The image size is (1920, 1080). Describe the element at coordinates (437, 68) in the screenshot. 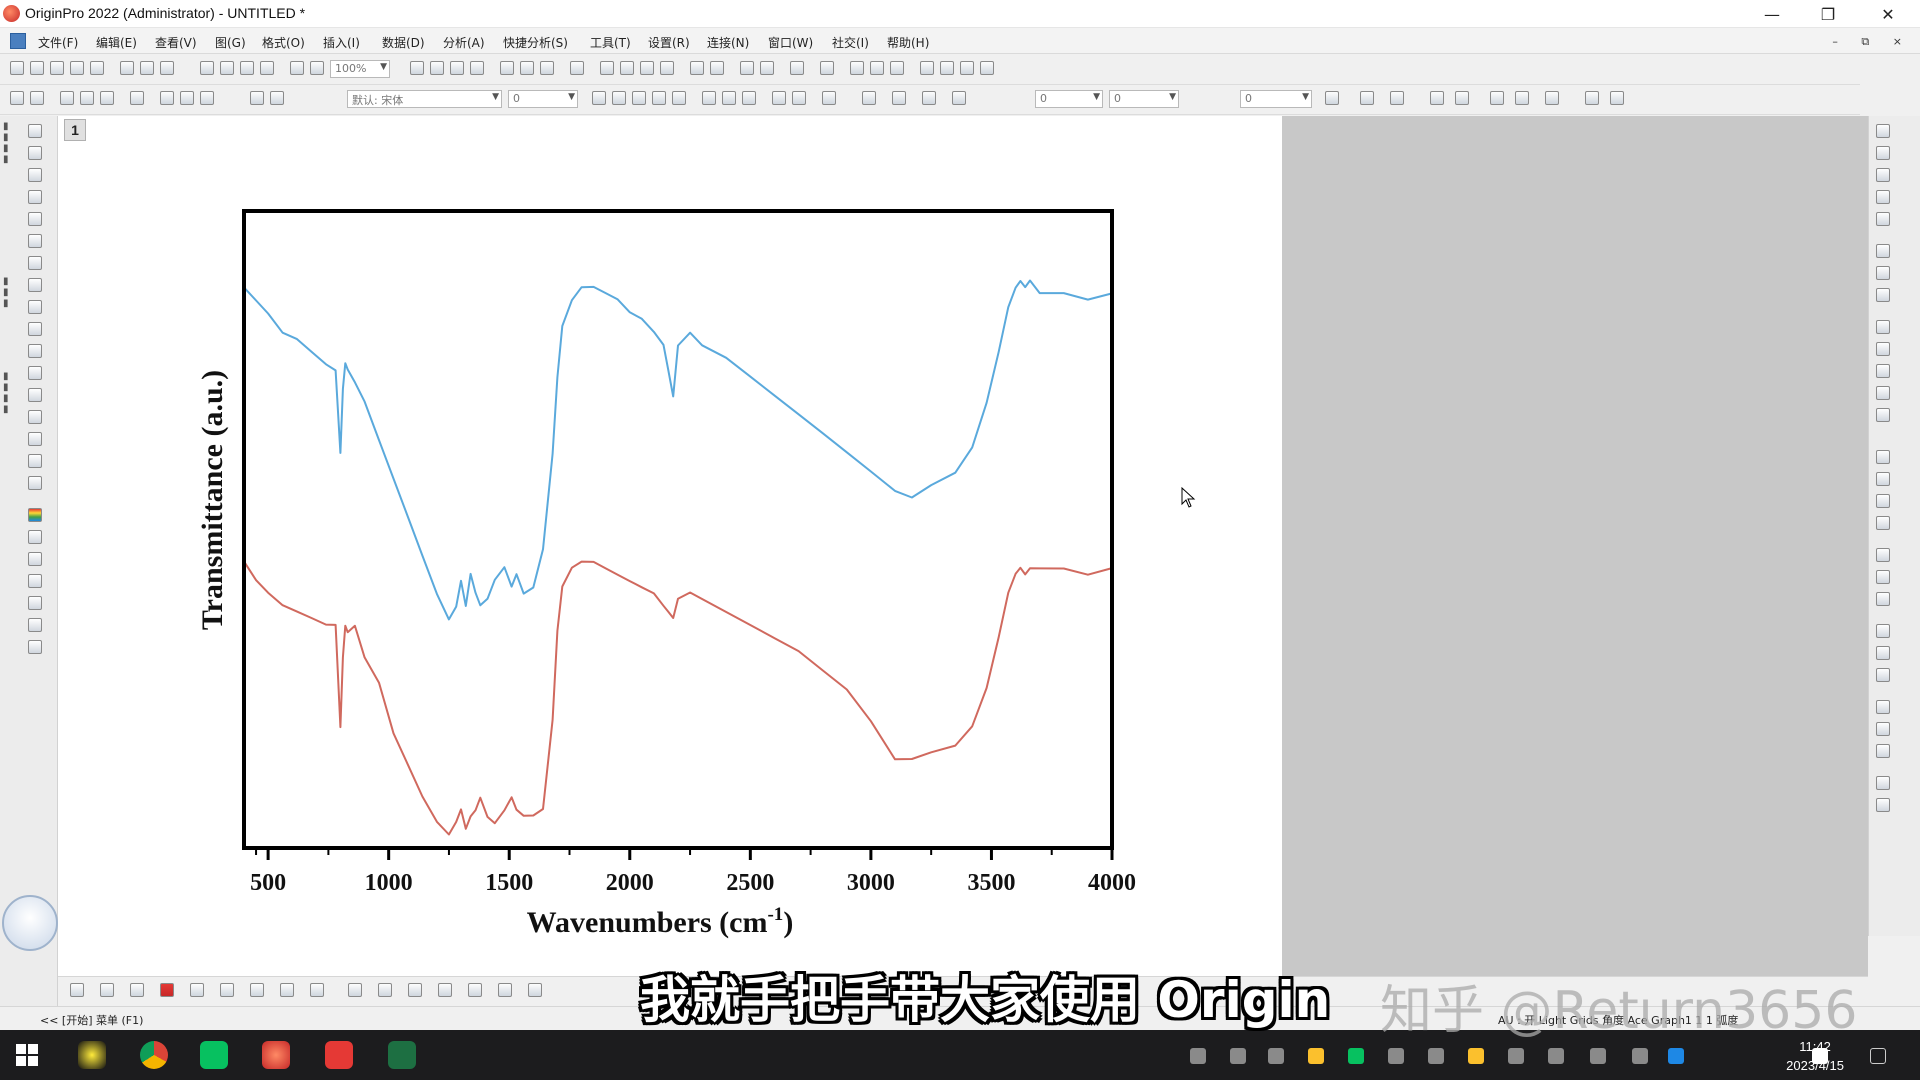

I see `project-explorer-icon` at that location.